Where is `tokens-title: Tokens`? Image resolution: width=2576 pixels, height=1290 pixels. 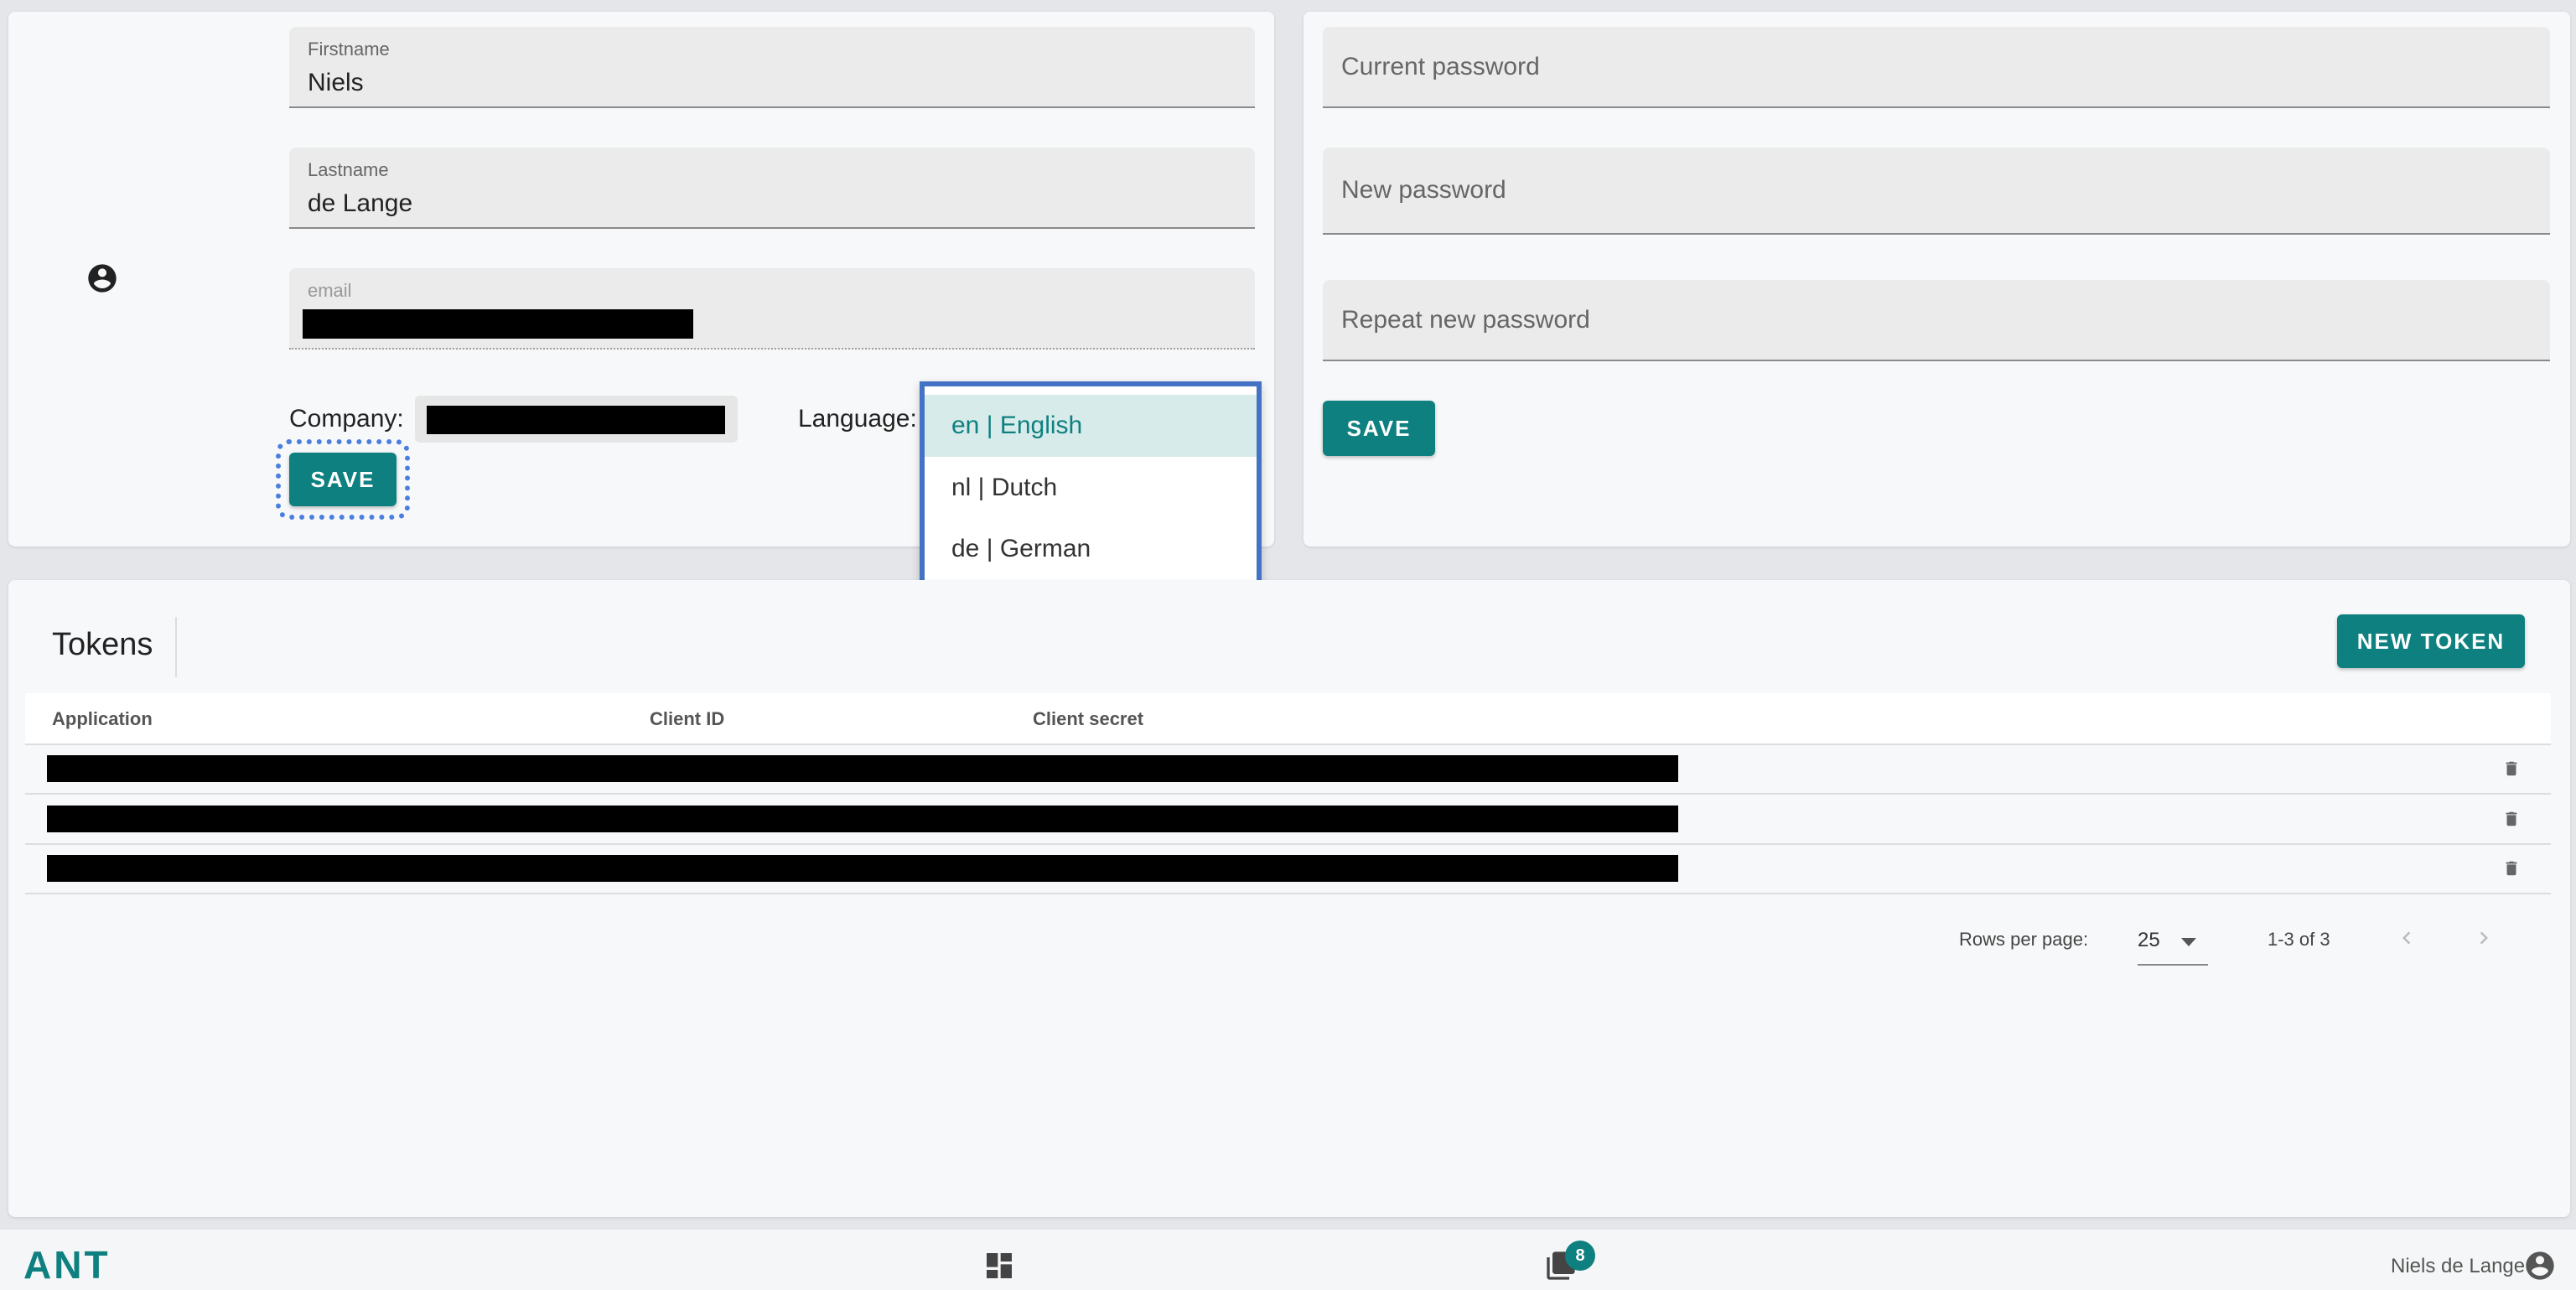
tokens-title: Tokens is located at coordinates (102, 644).